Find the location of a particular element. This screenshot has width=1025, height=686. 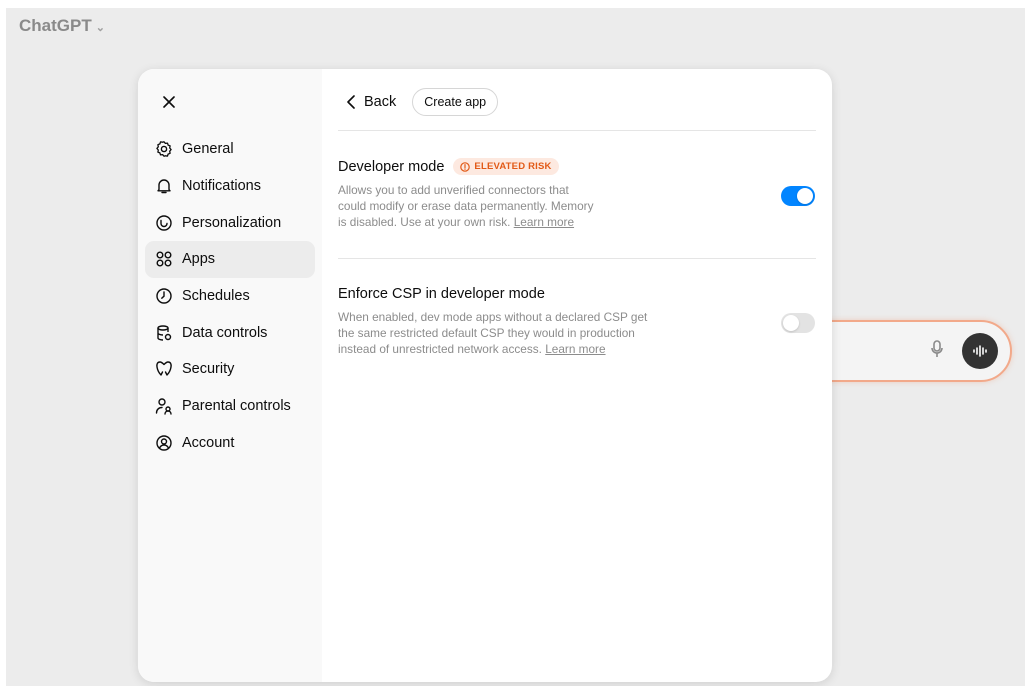

chevron-left-icon is located at coordinates (351, 102).